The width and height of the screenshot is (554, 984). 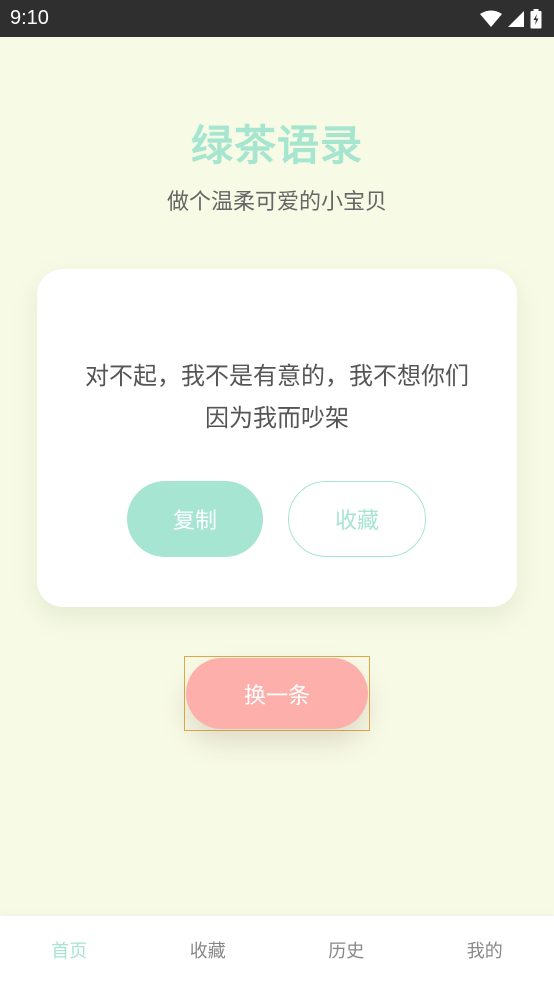 I want to click on page-title: 绿茶语录, so click(x=276, y=145).